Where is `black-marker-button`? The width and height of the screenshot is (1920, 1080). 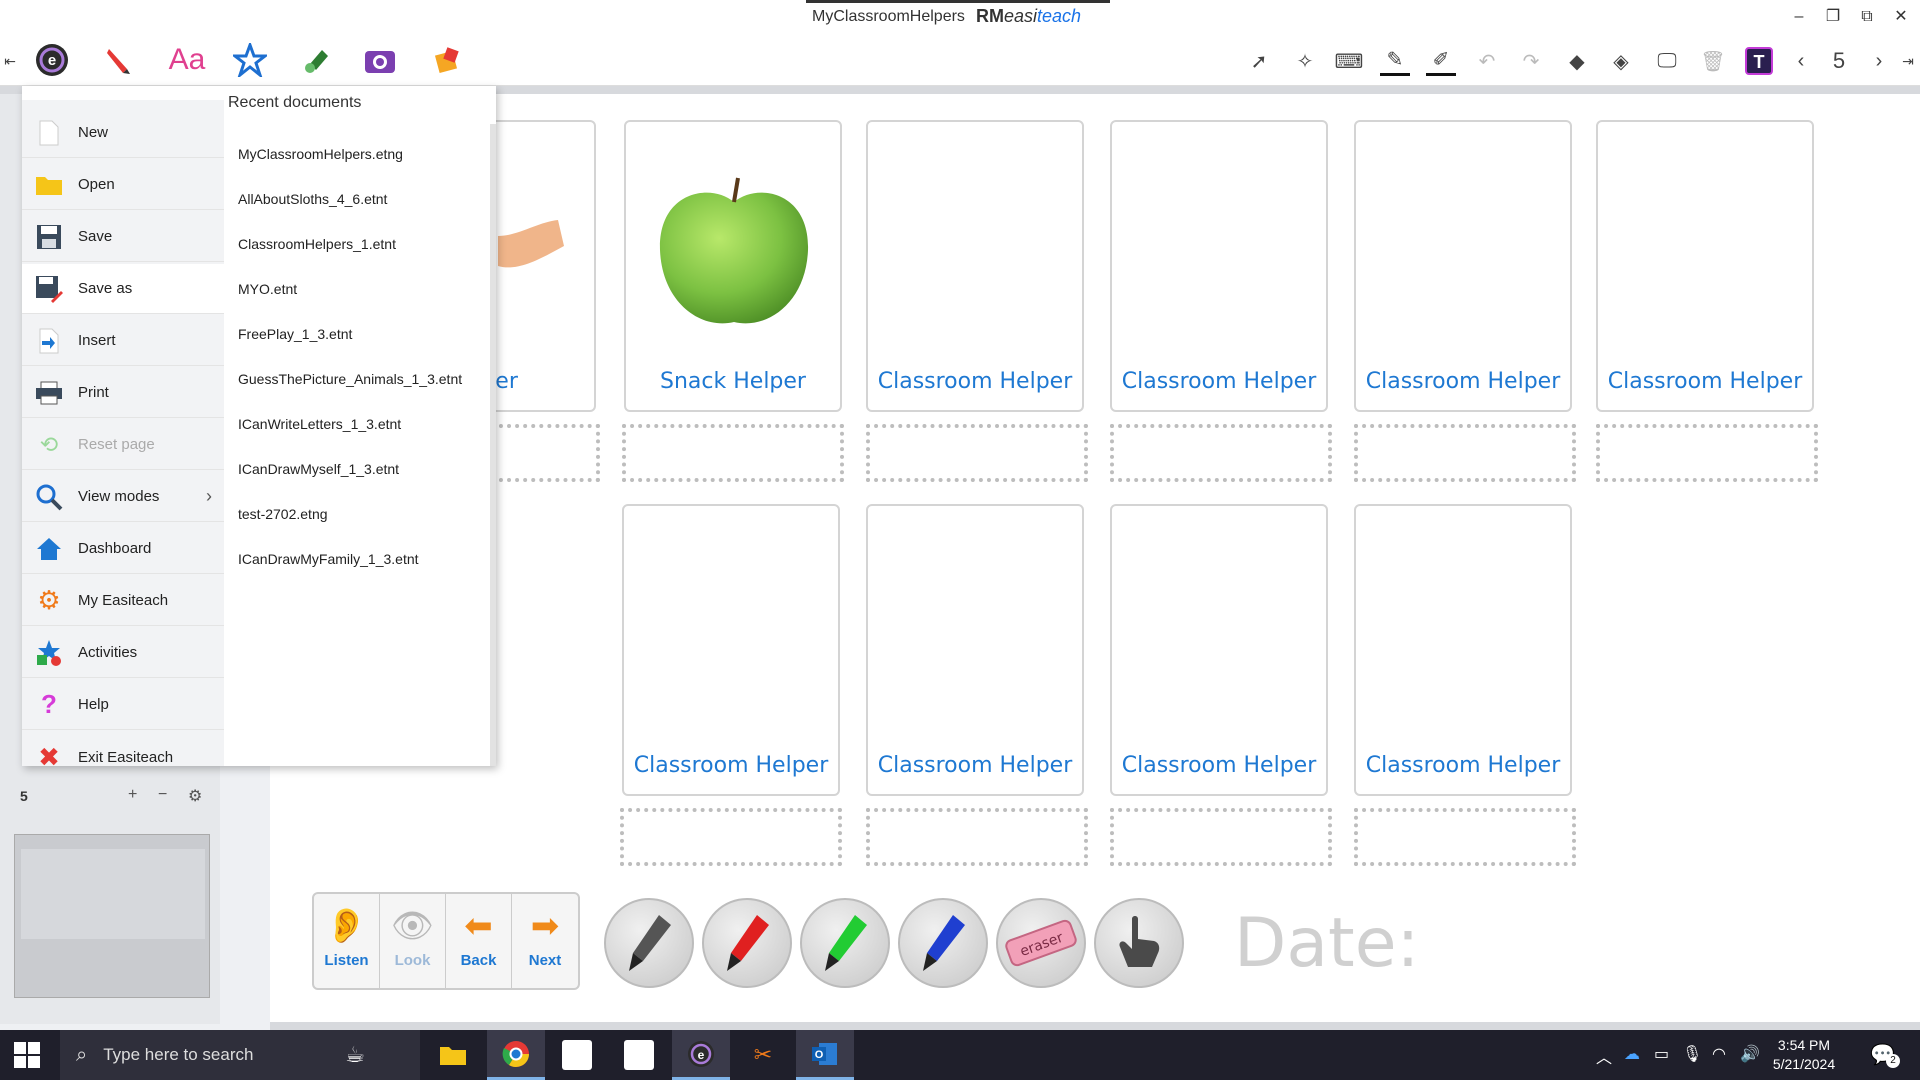 black-marker-button is located at coordinates (649, 943).